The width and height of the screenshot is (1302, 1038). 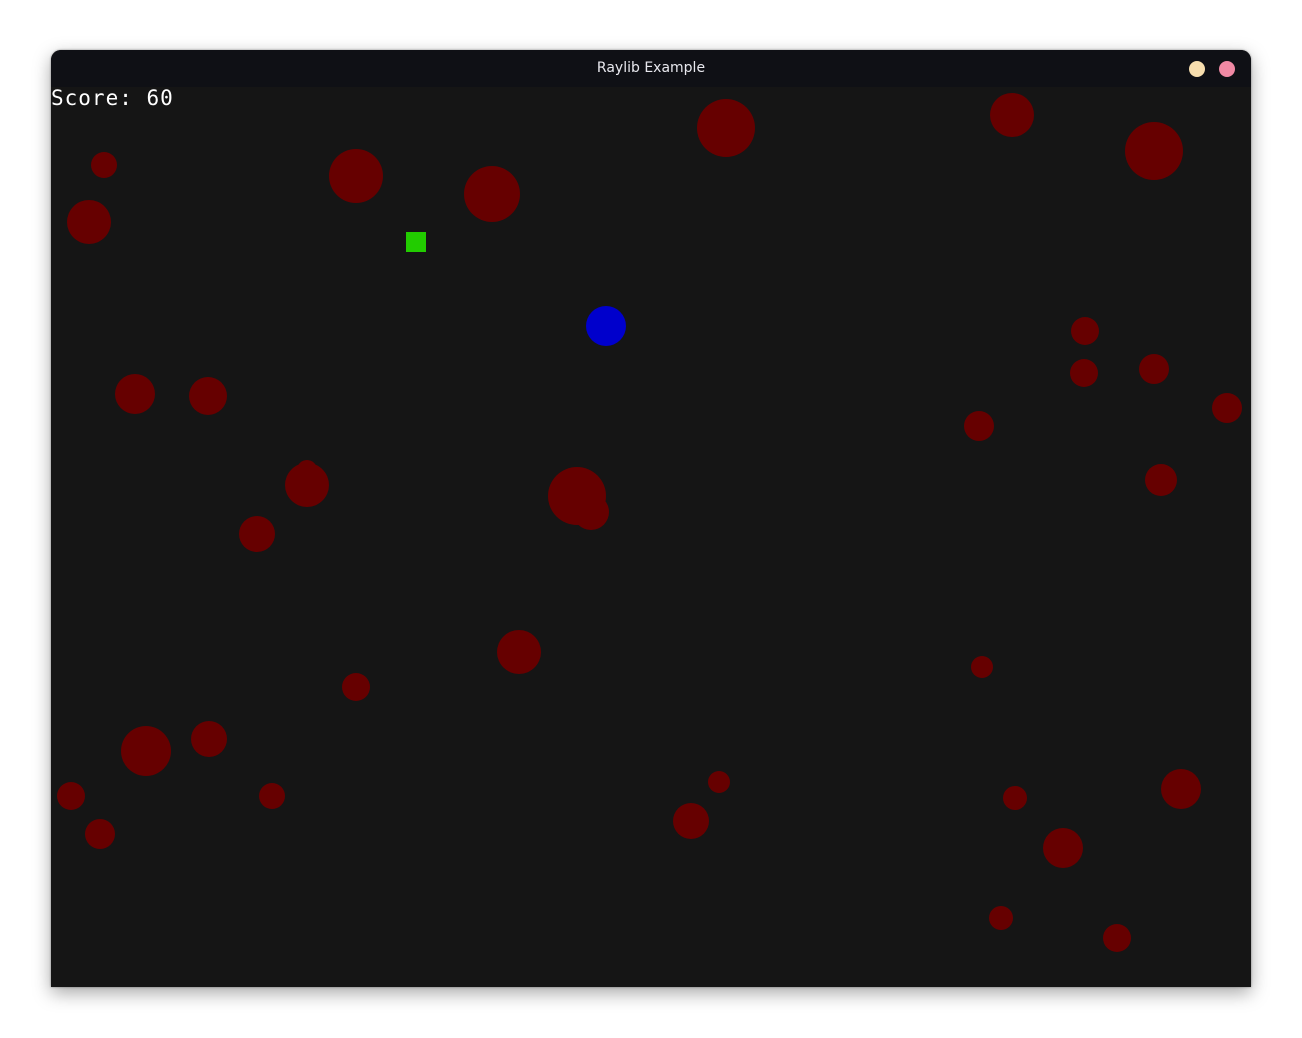 What do you see at coordinates (1227, 69) in the screenshot?
I see `close-button` at bounding box center [1227, 69].